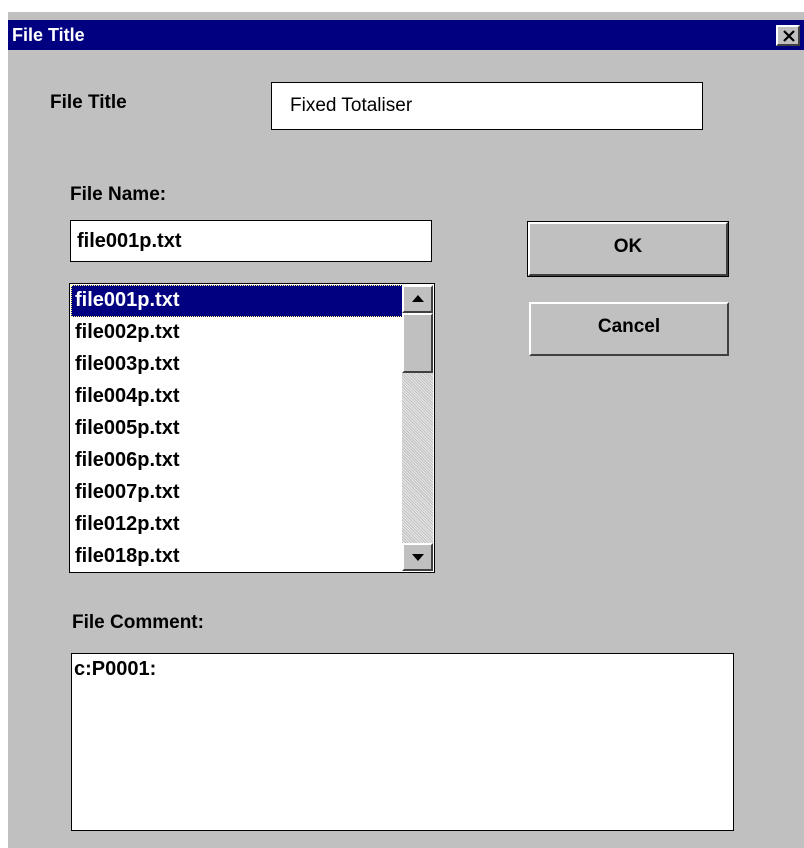 The image size is (804, 848). What do you see at coordinates (237, 461) in the screenshot?
I see `list-item: file006p.txt` at bounding box center [237, 461].